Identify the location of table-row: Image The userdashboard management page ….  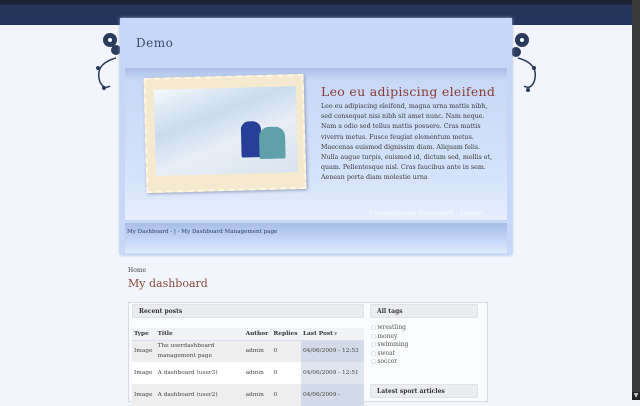
(248, 351).